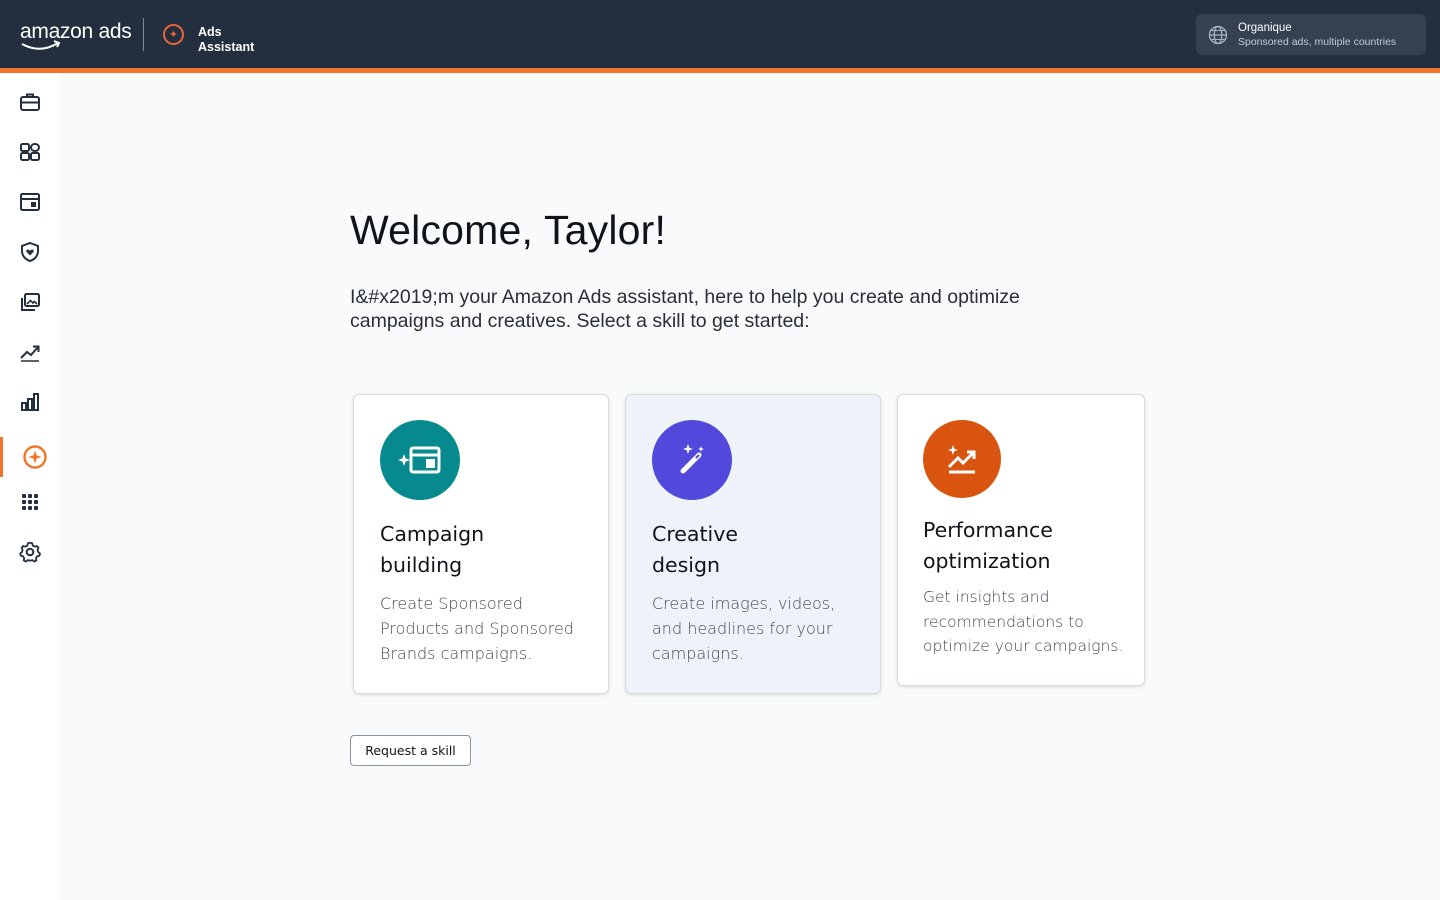 This screenshot has height=900, width=1440. What do you see at coordinates (695, 549) in the screenshot?
I see `skill-title: Creative design` at bounding box center [695, 549].